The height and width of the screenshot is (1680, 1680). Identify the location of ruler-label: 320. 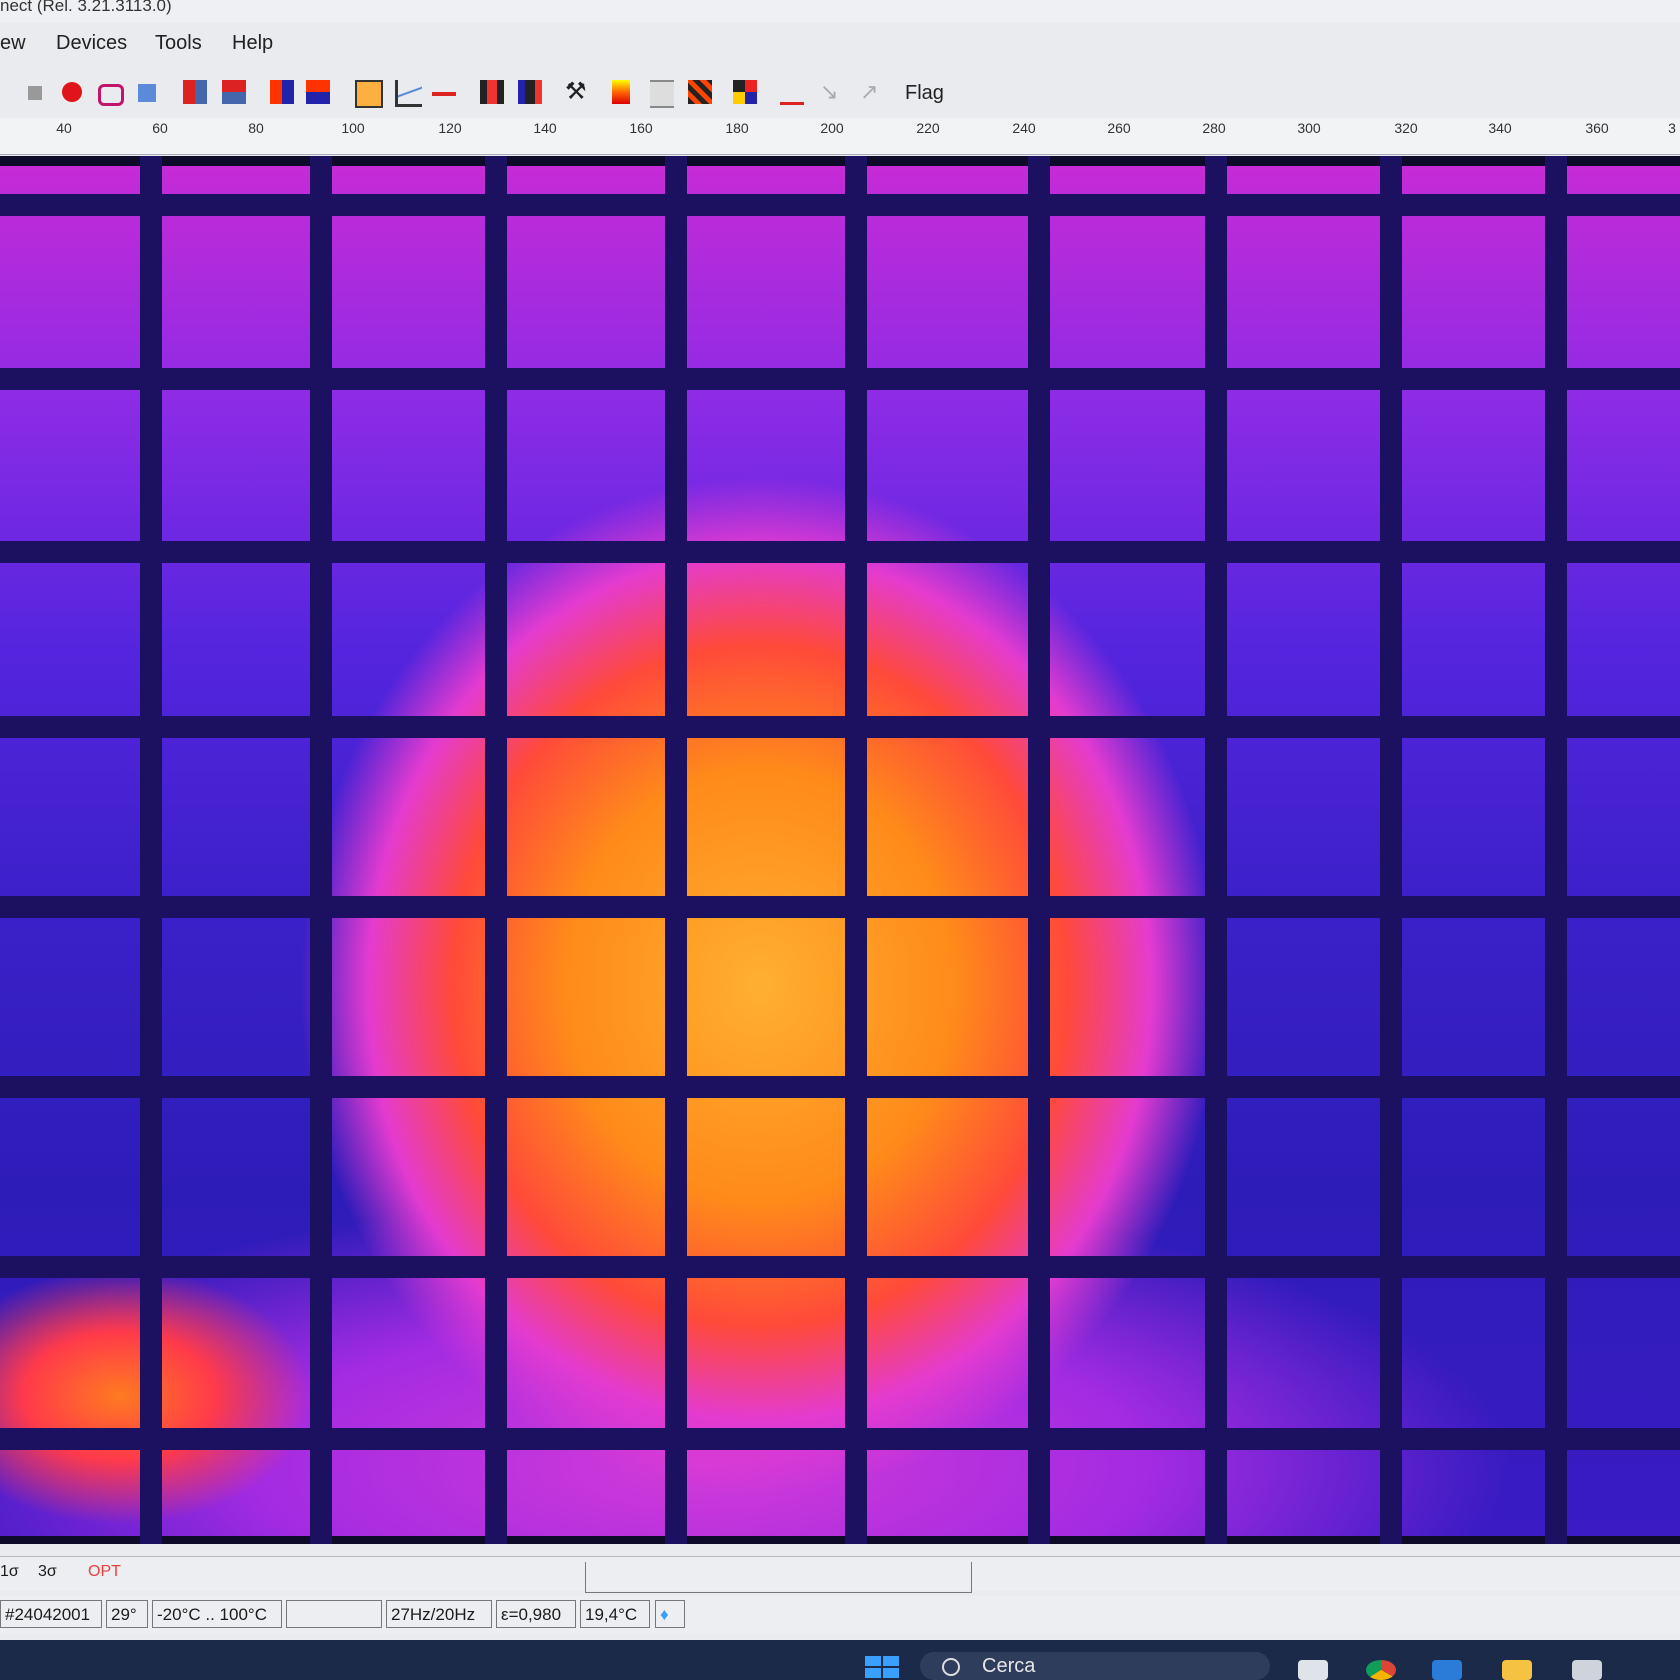
(1406, 128).